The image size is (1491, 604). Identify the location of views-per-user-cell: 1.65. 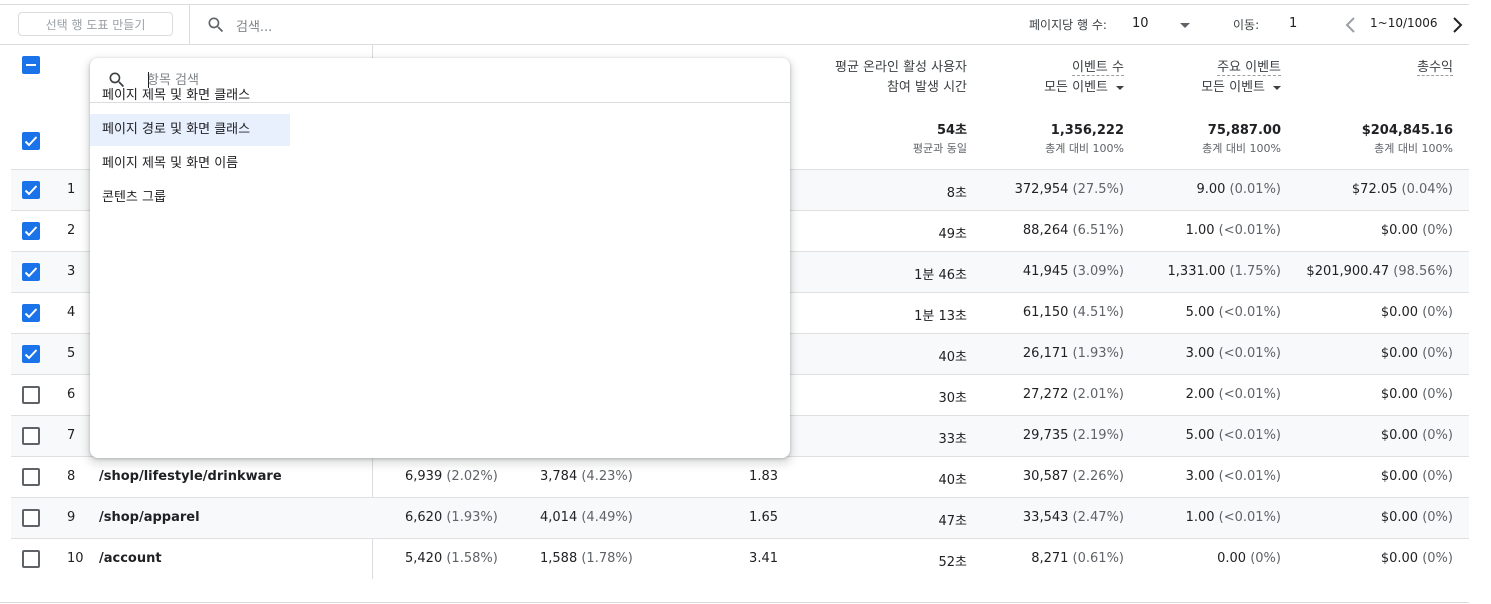
(763, 517).